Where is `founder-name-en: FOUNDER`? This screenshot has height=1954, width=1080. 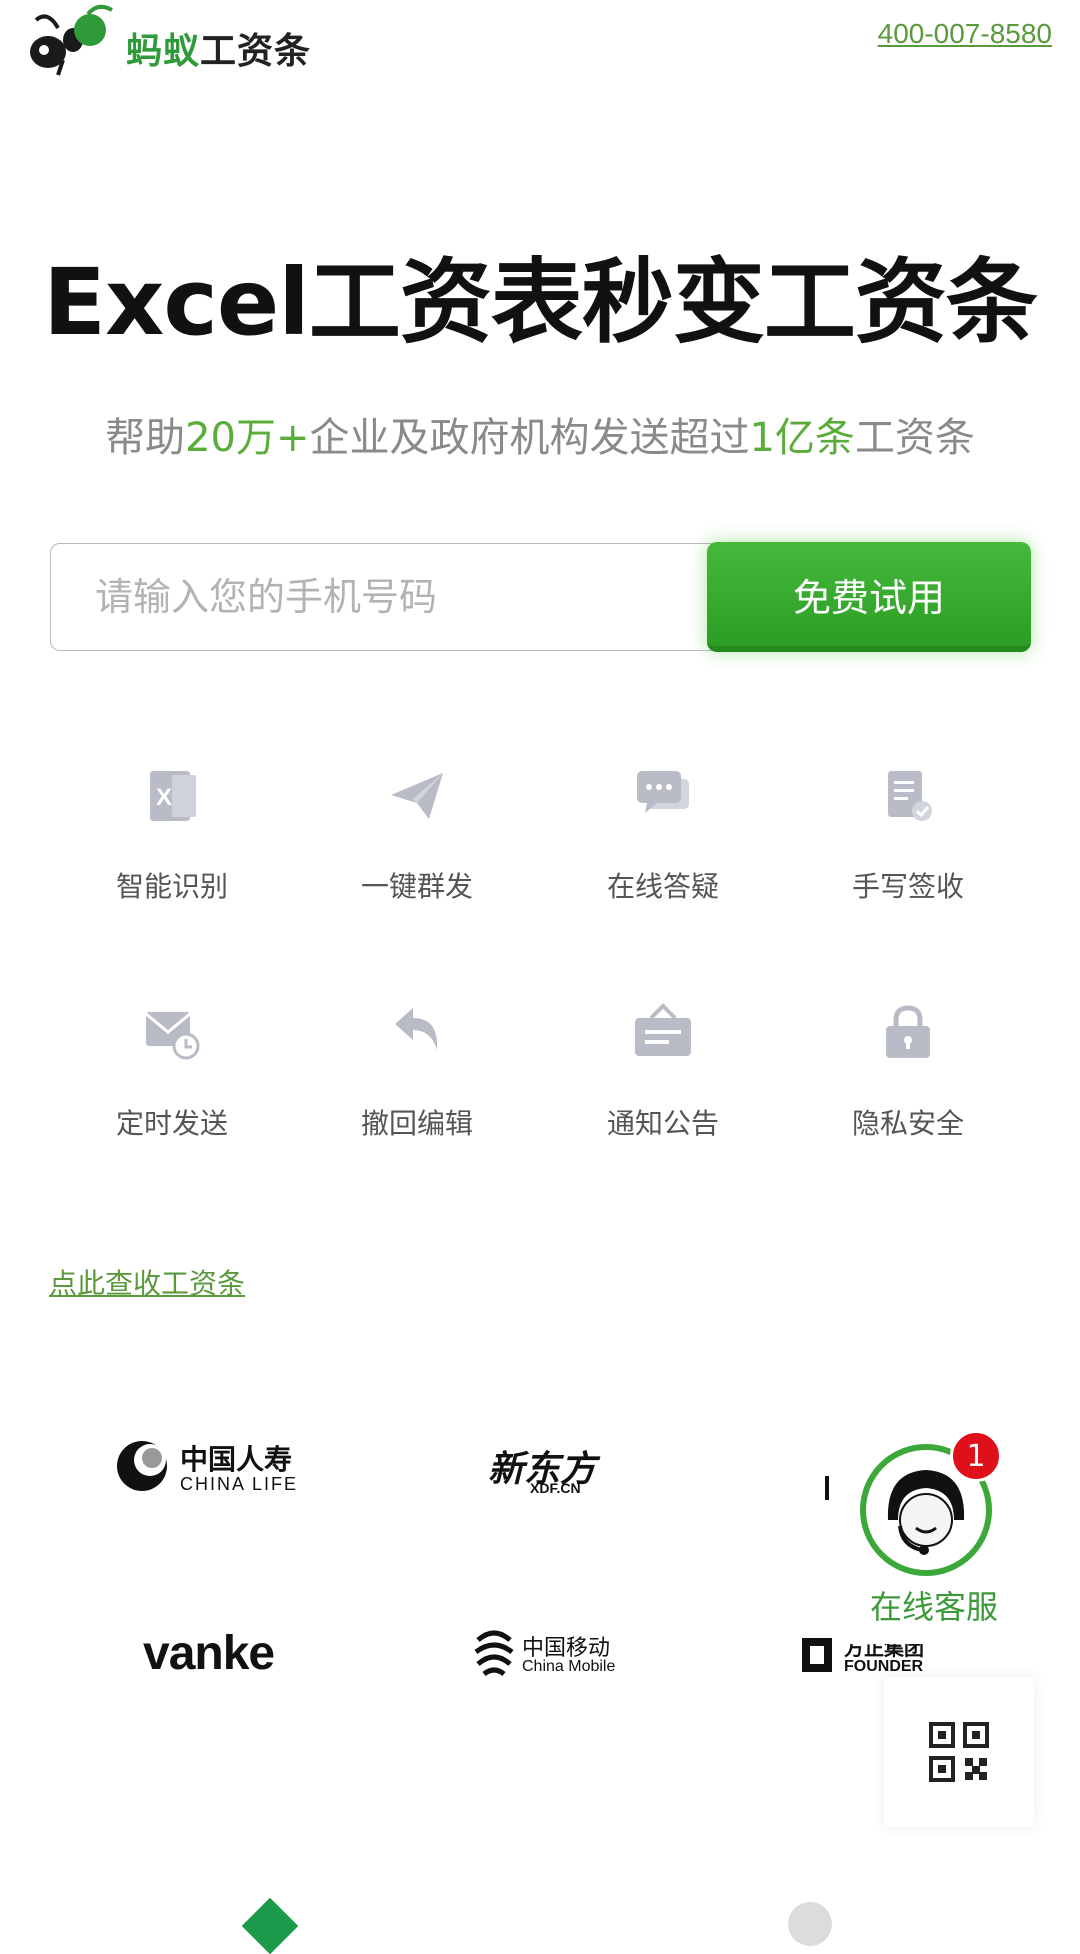 founder-name-en: FOUNDER is located at coordinates (884, 1666).